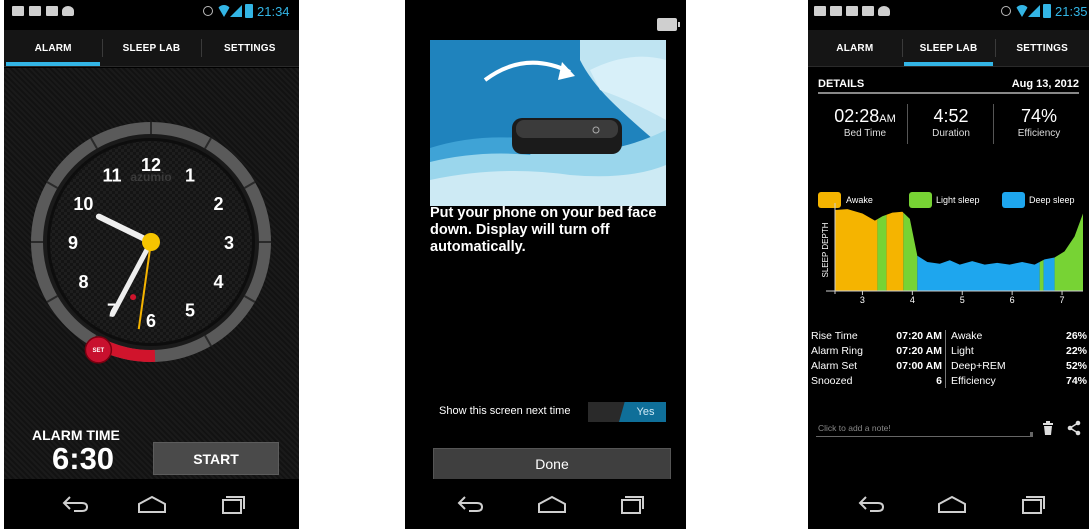 The height and width of the screenshot is (529, 1089). I want to click on summary-value: 74%, so click(1076, 381).